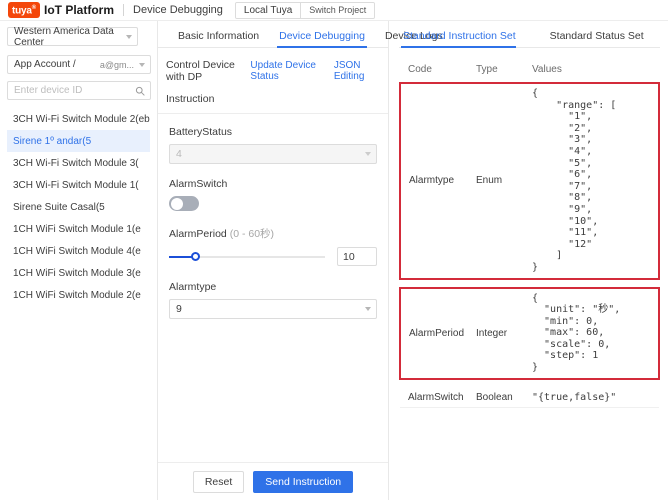  What do you see at coordinates (322, 39) in the screenshot?
I see `tab-device-debugging: Device Debugging` at bounding box center [322, 39].